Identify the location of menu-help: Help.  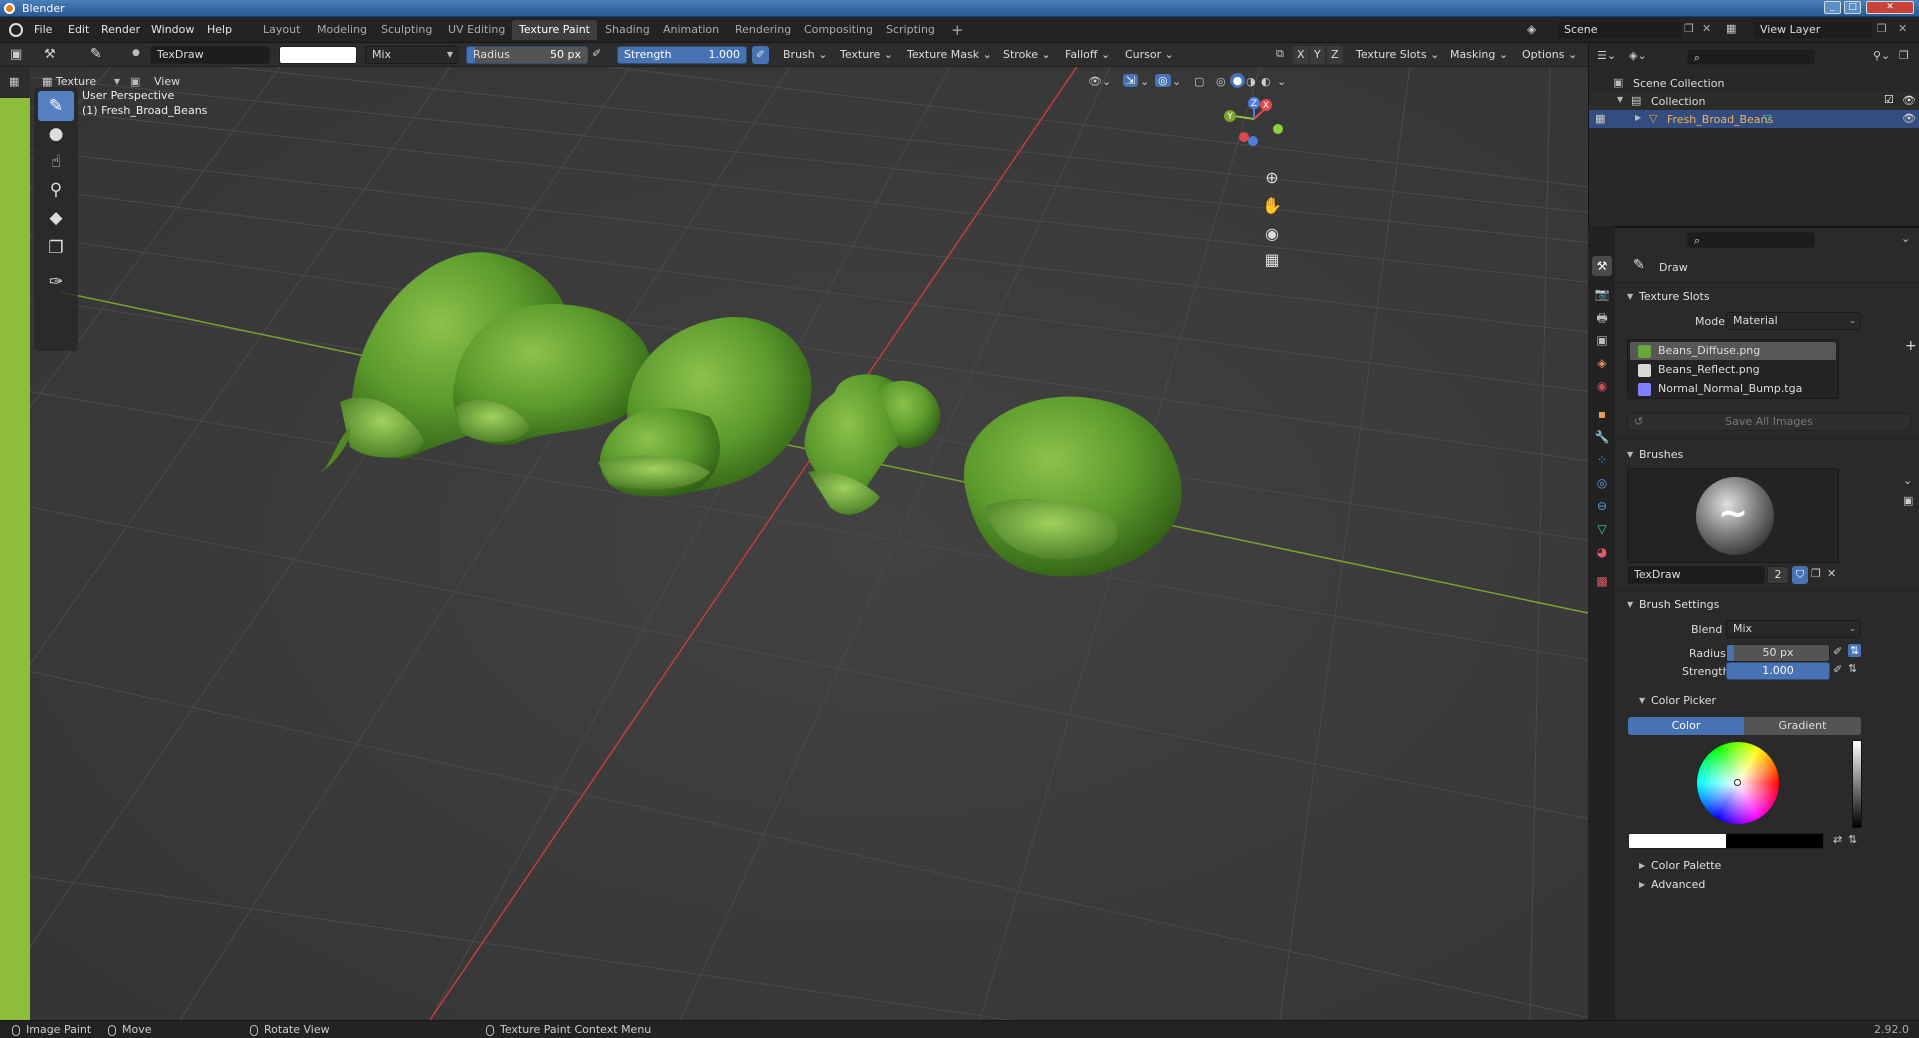
(219, 29).